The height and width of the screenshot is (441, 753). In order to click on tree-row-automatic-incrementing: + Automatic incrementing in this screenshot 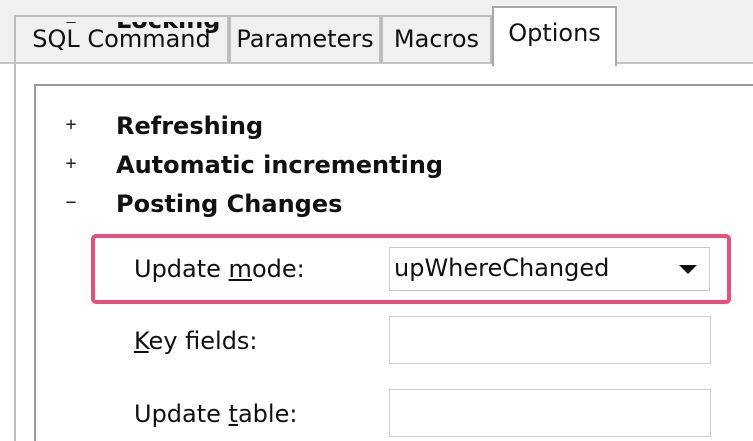, I will do `click(376, 166)`.